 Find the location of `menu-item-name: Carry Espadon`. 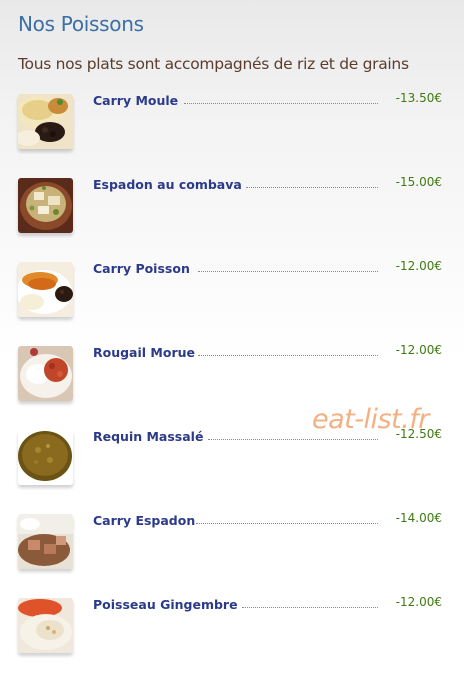

menu-item-name: Carry Espadon is located at coordinates (144, 520).